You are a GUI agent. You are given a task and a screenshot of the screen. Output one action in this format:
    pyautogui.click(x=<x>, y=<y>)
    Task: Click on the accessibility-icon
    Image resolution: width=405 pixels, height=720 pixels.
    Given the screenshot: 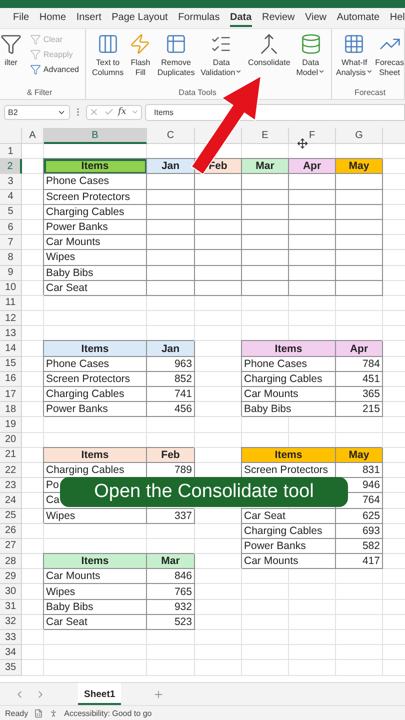 What is the action you would take?
    pyautogui.click(x=53, y=713)
    